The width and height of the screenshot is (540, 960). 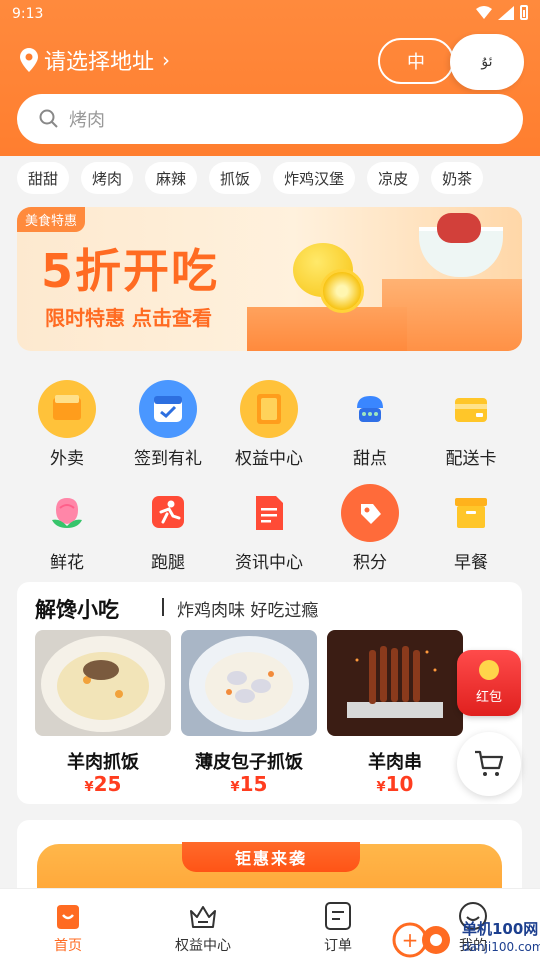 What do you see at coordinates (457, 178) in the screenshot?
I see `tag-chip: 奶茶` at bounding box center [457, 178].